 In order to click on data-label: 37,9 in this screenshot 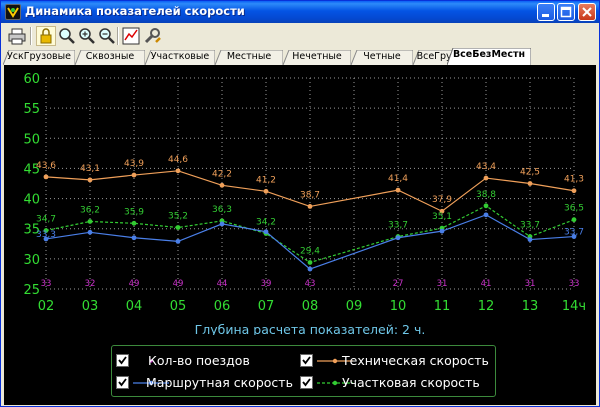, I will do `click(442, 200)`.